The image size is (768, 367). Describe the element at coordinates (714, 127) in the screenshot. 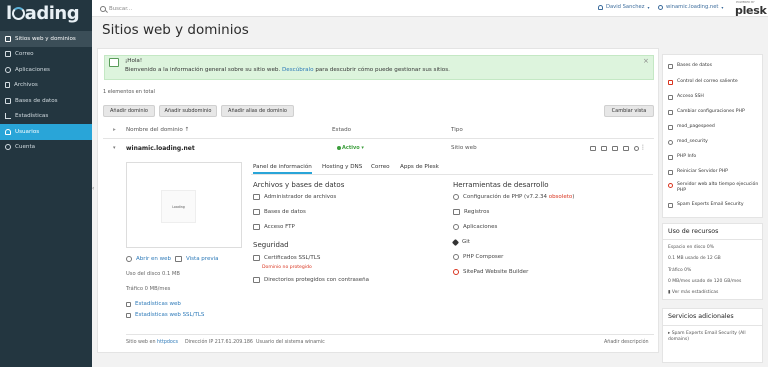

I see `rail-link-pagespeed: mod_pagespeed` at that location.